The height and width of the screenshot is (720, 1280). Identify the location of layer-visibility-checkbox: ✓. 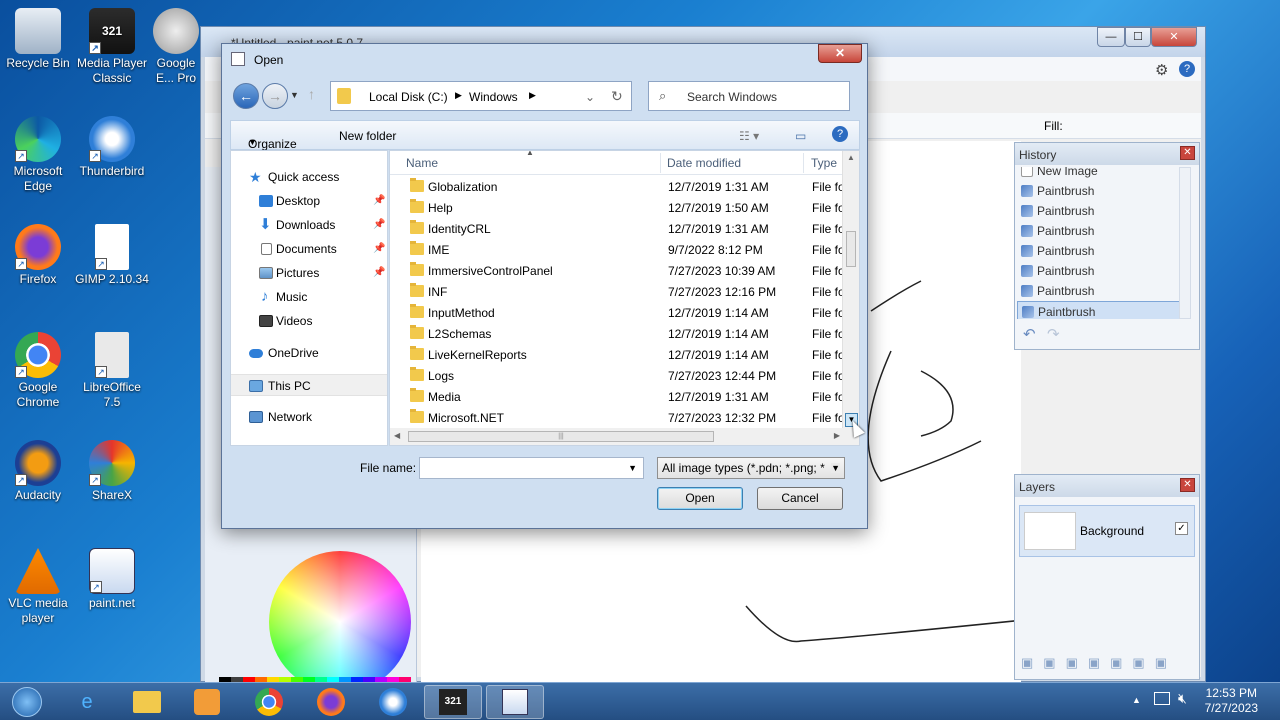
(1181, 528).